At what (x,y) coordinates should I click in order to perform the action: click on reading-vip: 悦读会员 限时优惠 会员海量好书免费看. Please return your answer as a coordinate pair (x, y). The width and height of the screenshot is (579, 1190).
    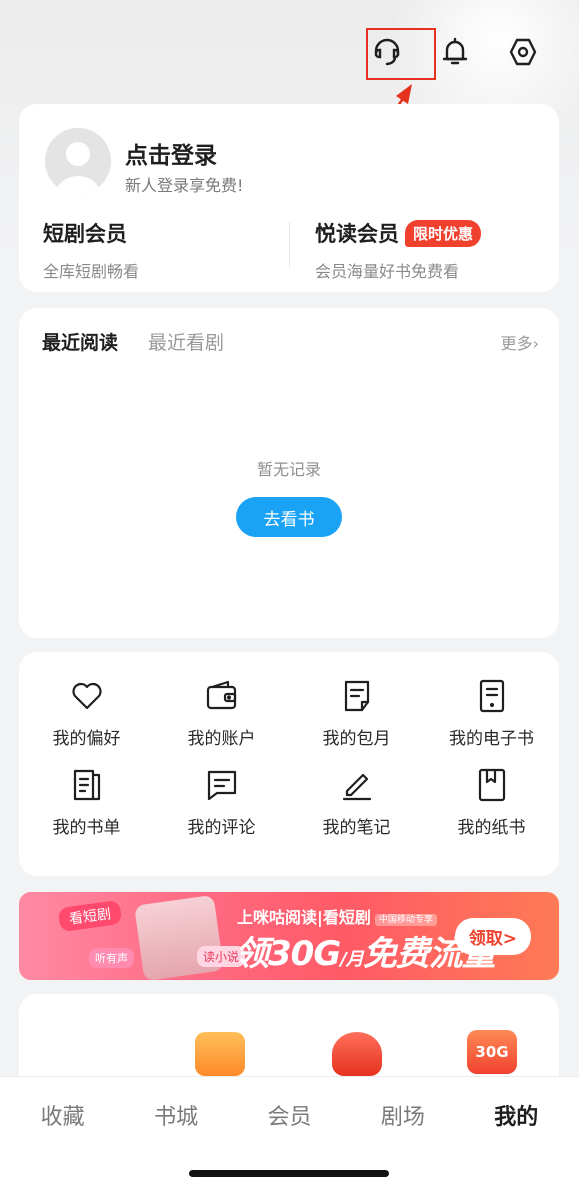
    Looking at the image, I should click on (398, 250).